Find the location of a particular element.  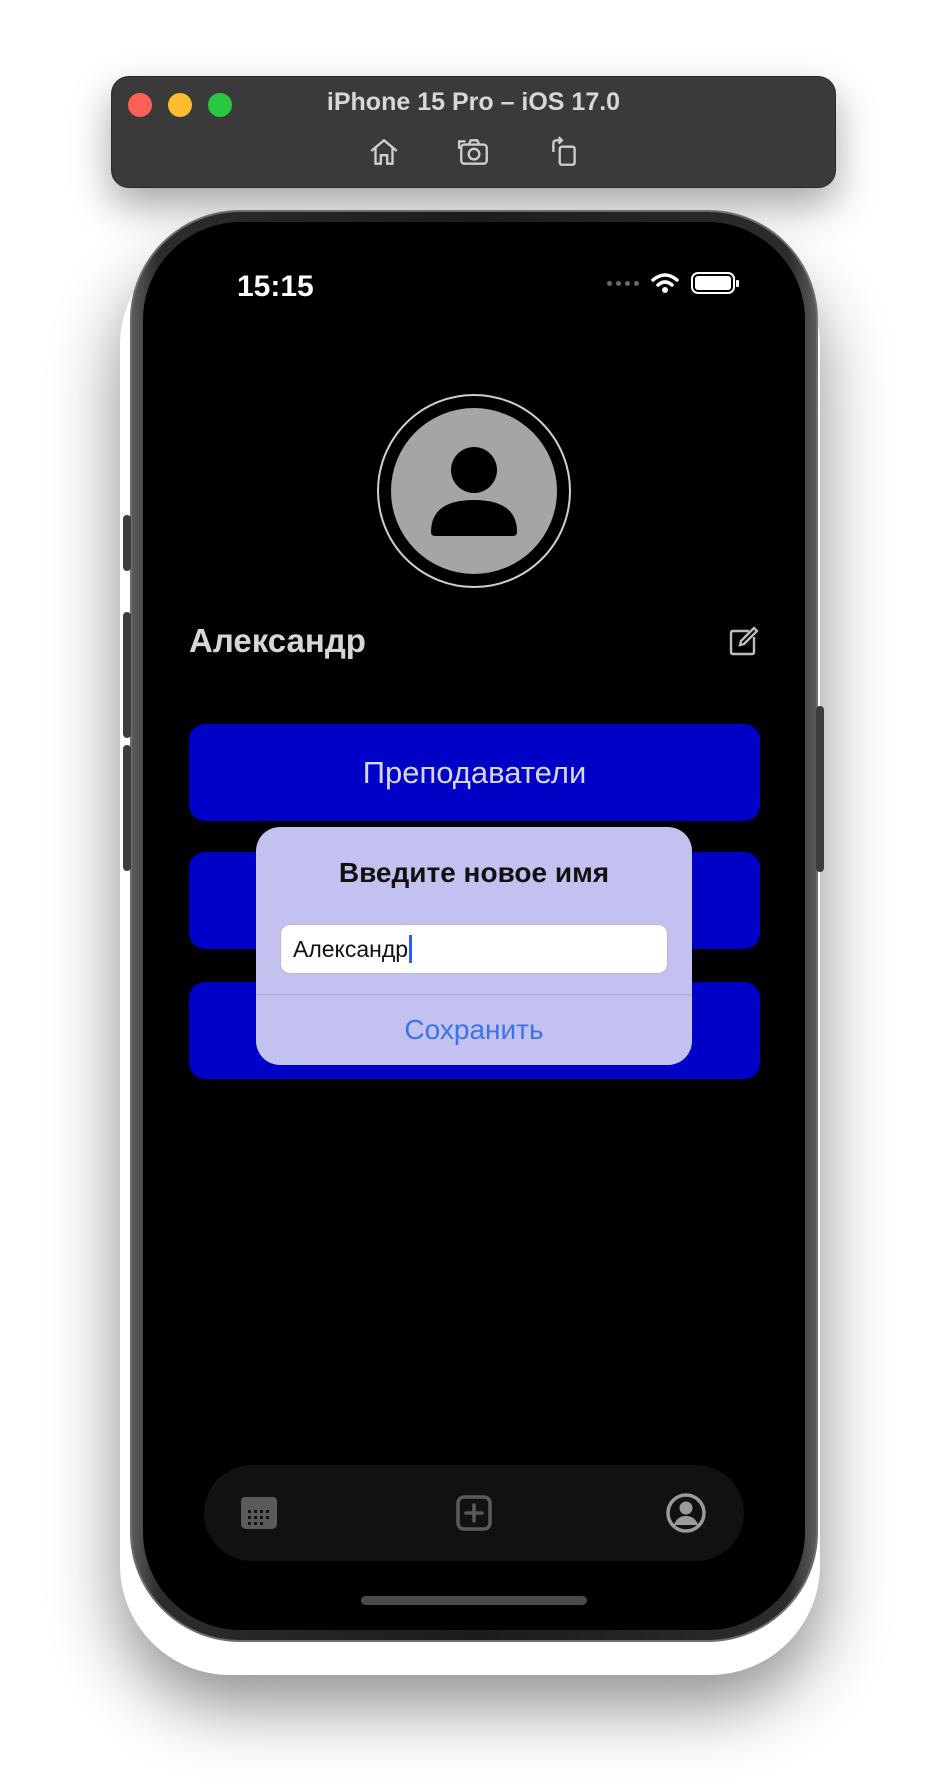

volume-up-button is located at coordinates (127, 675).